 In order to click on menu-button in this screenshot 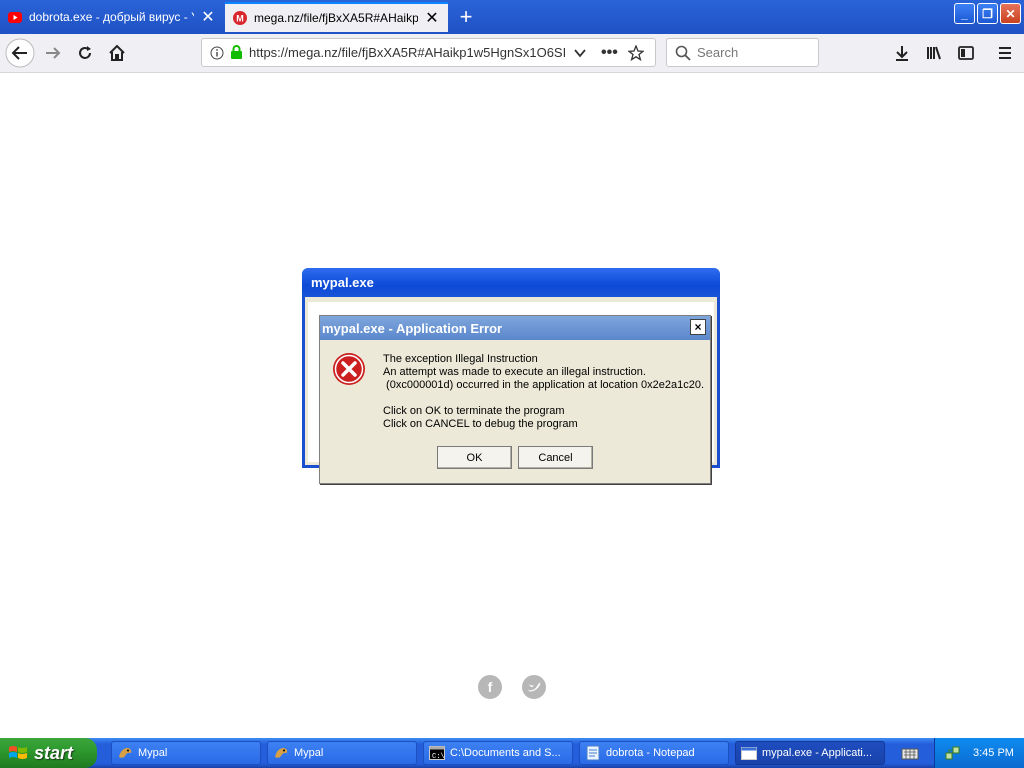, I will do `click(1005, 53)`.